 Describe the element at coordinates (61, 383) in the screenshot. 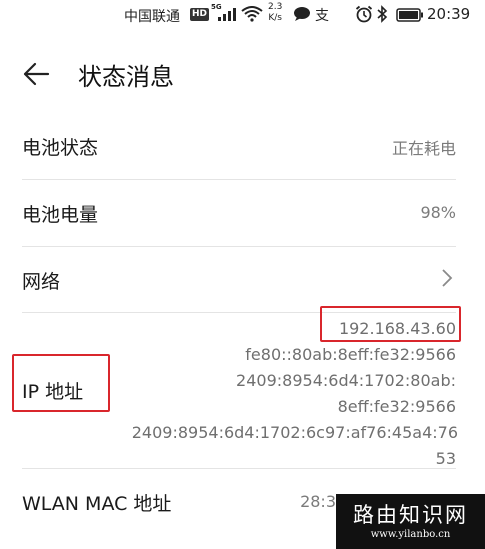

I see `ip-label-highlight-box` at that location.